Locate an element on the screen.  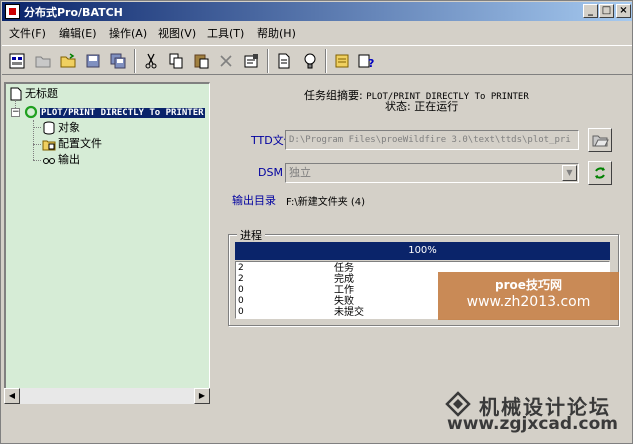
database-icon is located at coordinates (49, 128).